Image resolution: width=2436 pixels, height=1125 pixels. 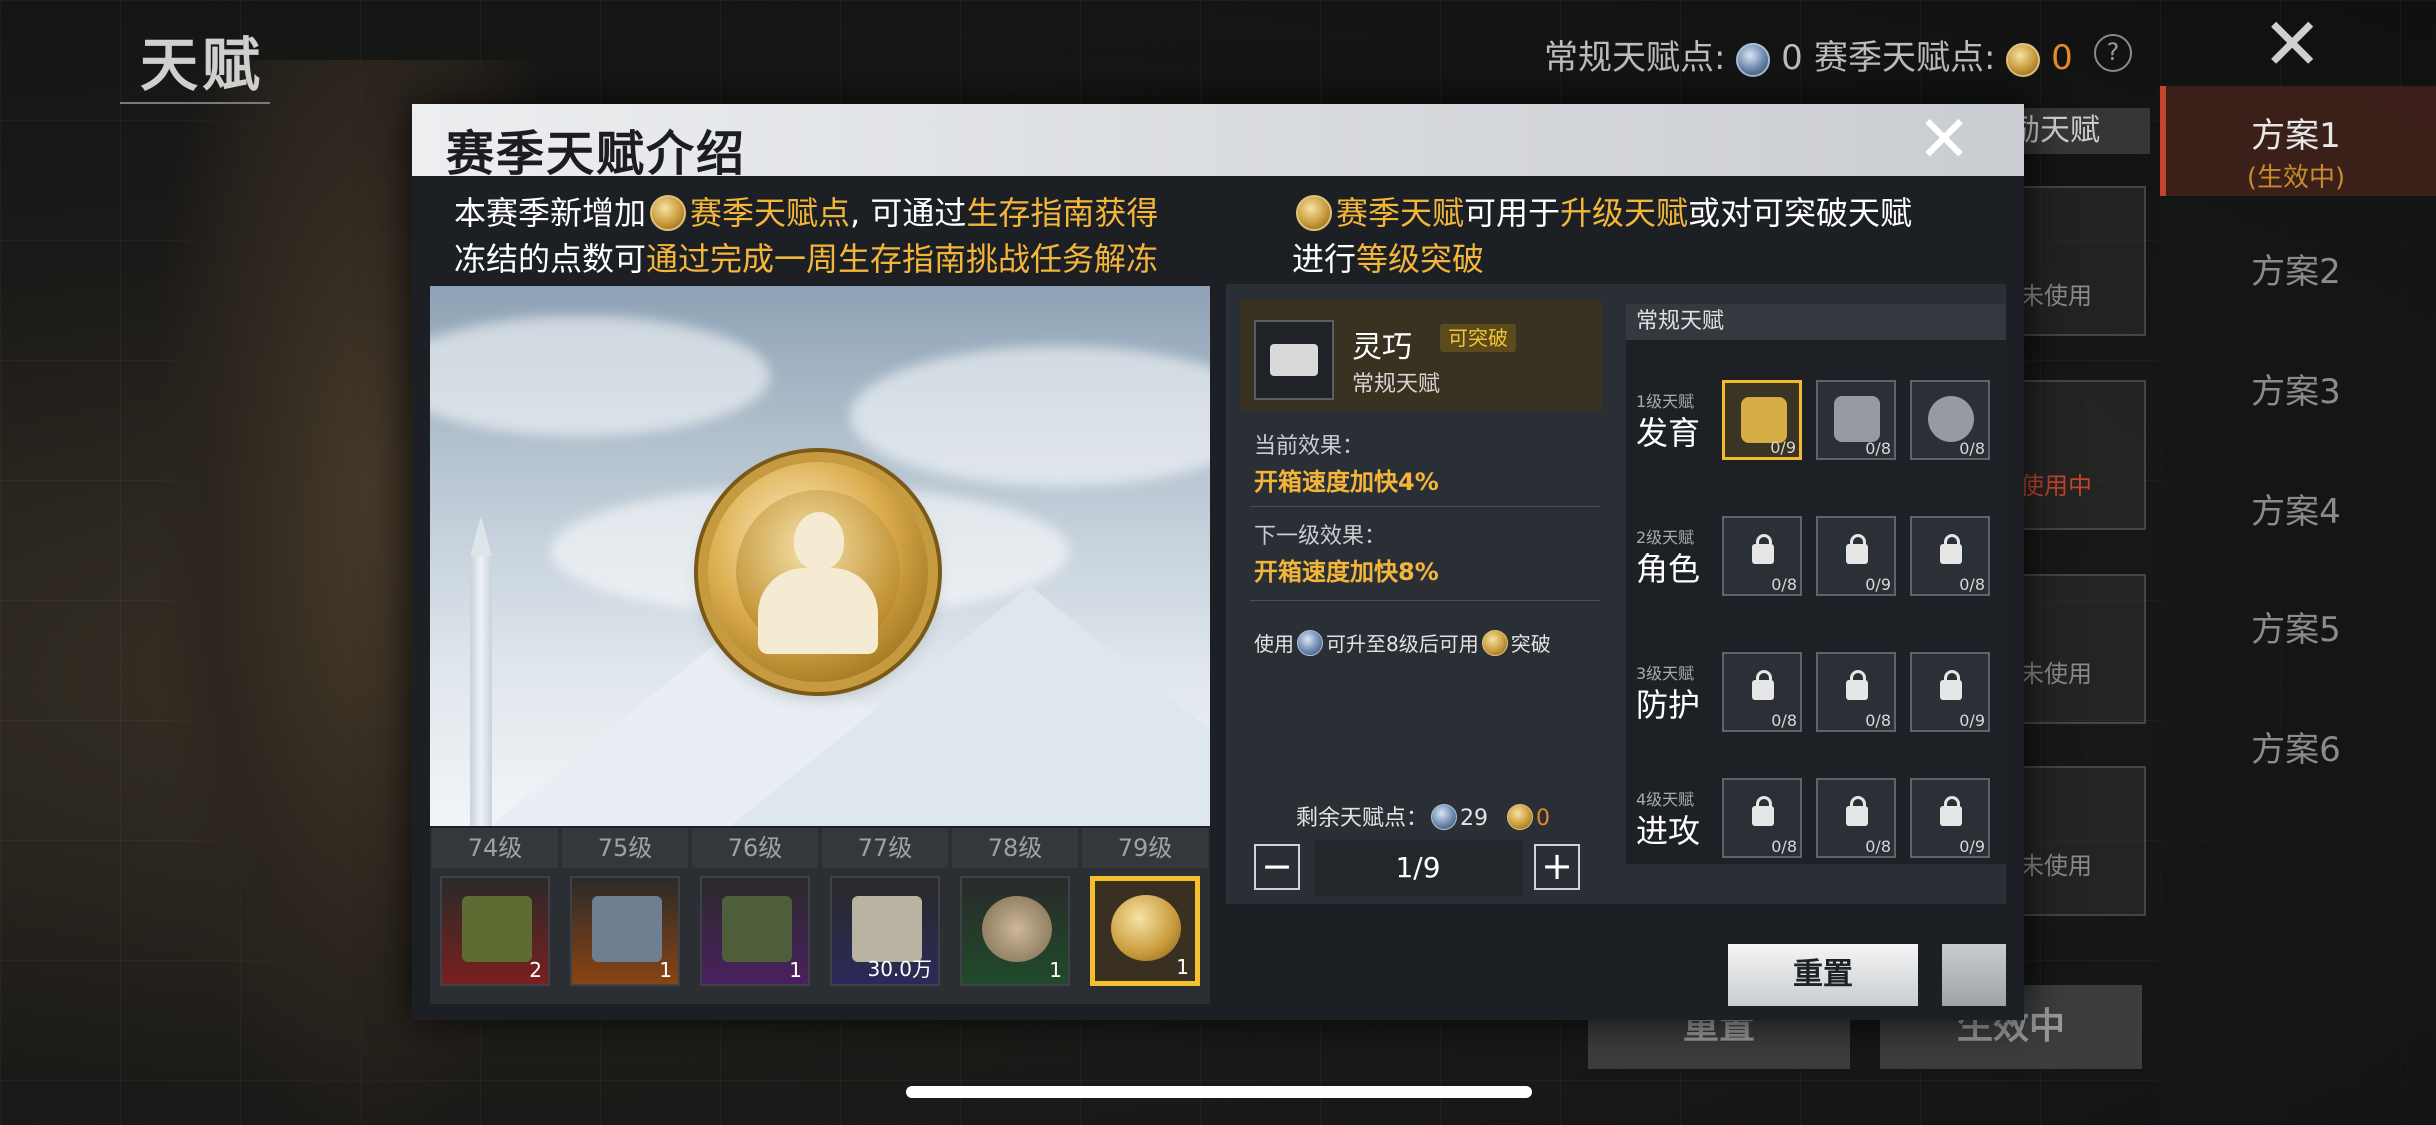 I want to click on desc-text: 可用于, so click(x=1512, y=213).